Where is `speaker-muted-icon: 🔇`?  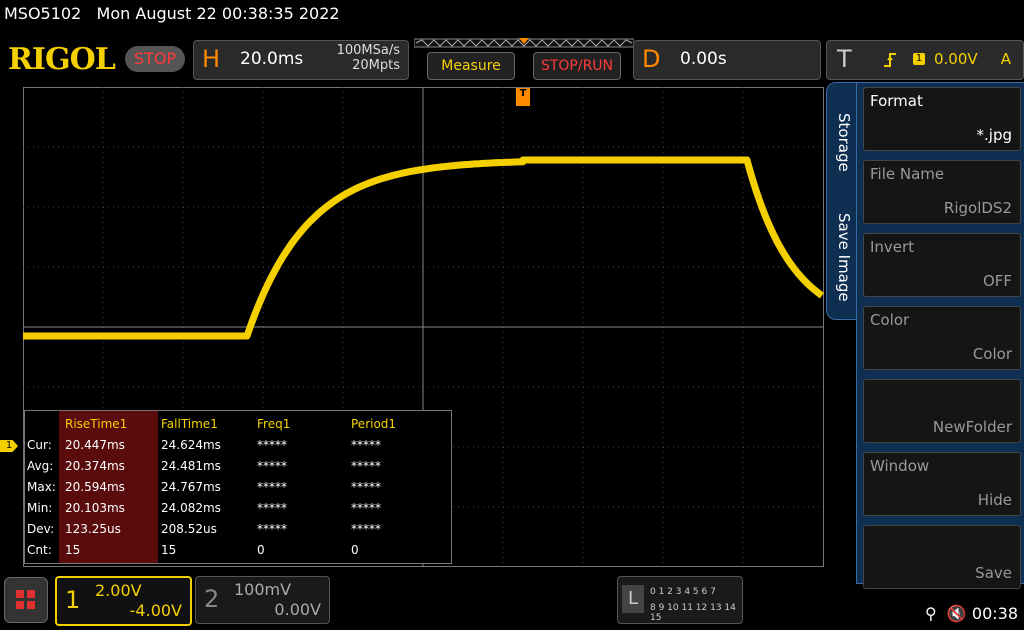 speaker-muted-icon: 🔇 is located at coordinates (957, 613).